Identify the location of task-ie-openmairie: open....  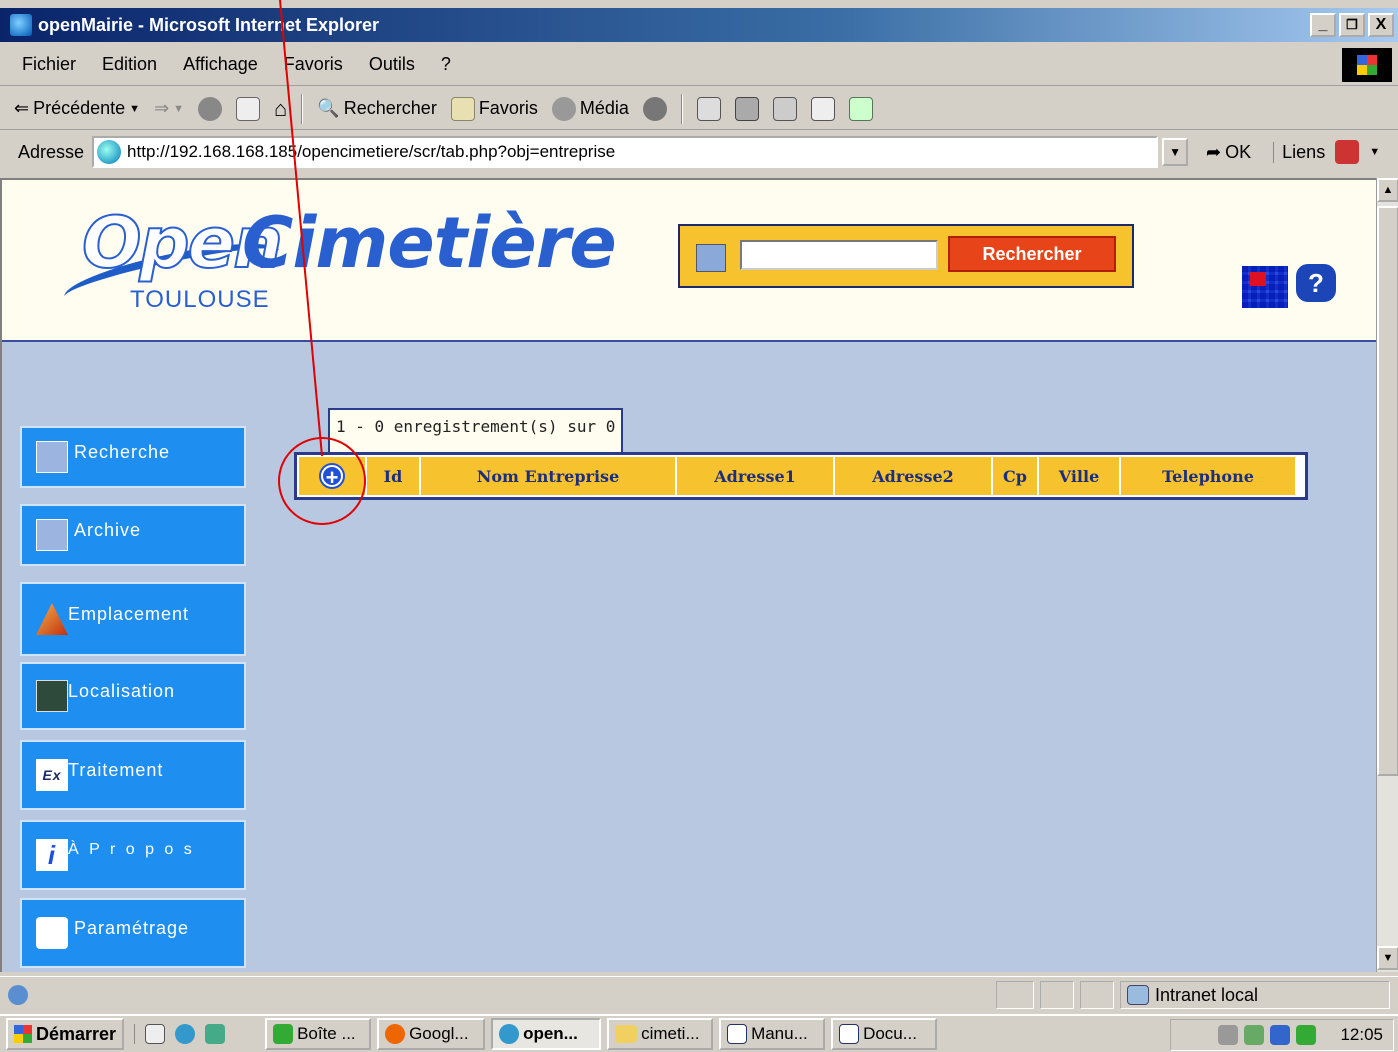
(546, 1034).